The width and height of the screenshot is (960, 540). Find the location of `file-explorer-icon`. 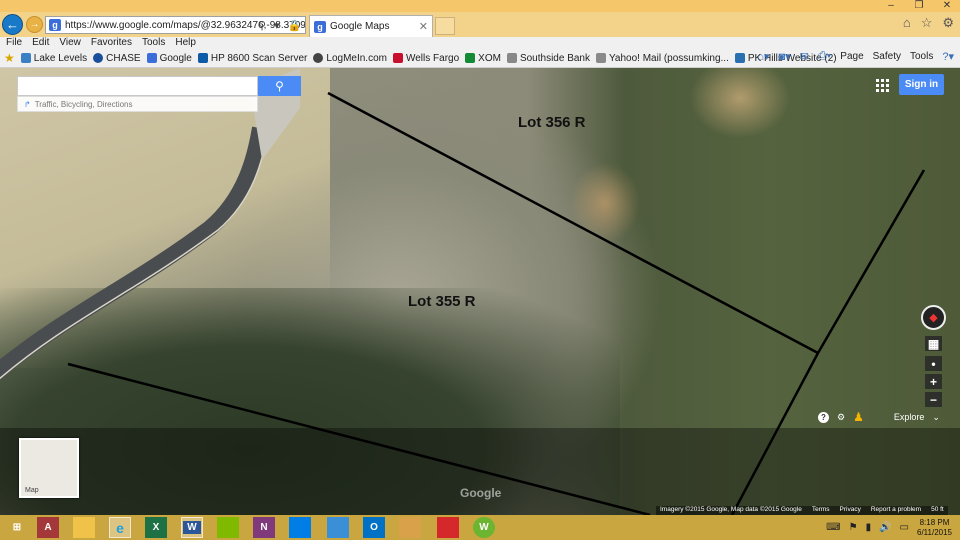

file-explorer-icon is located at coordinates (84, 527).